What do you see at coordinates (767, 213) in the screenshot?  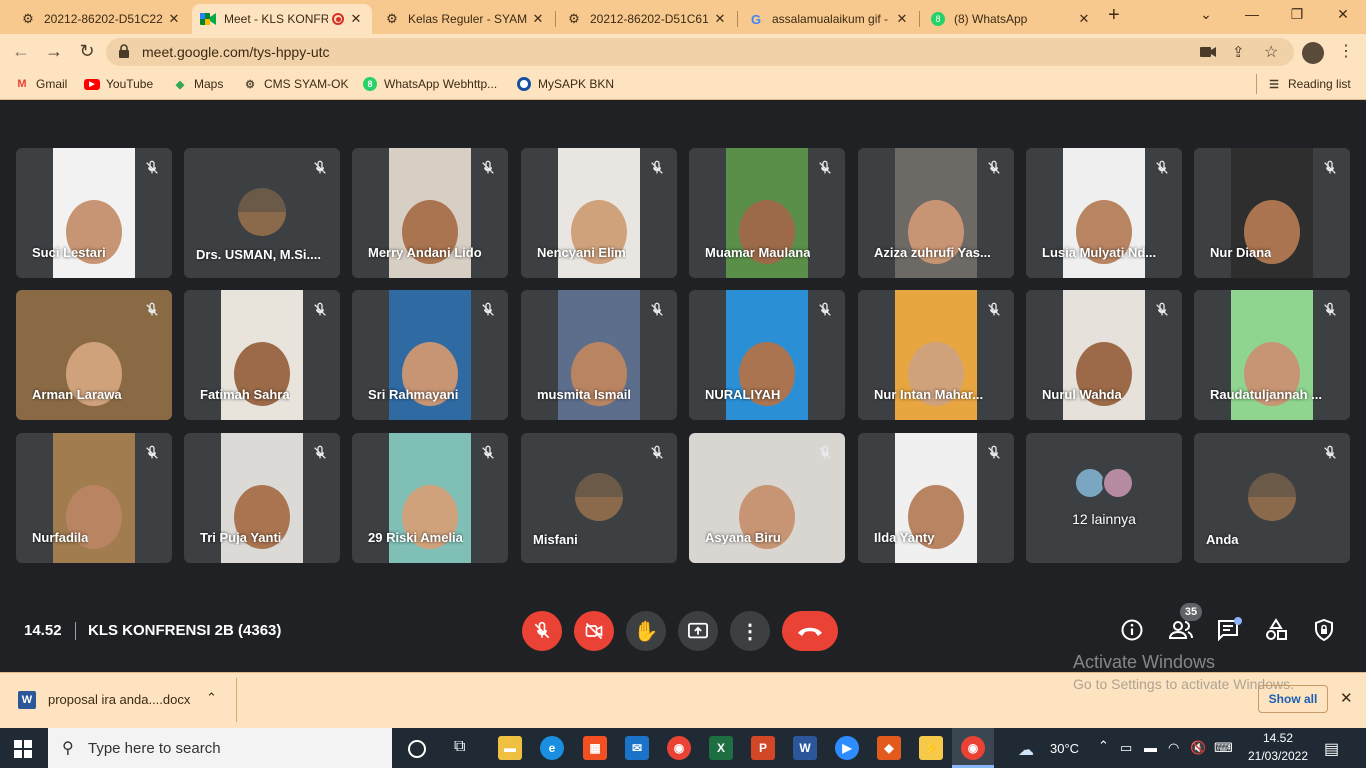 I see `participant-tile: Muamar Maulana` at bounding box center [767, 213].